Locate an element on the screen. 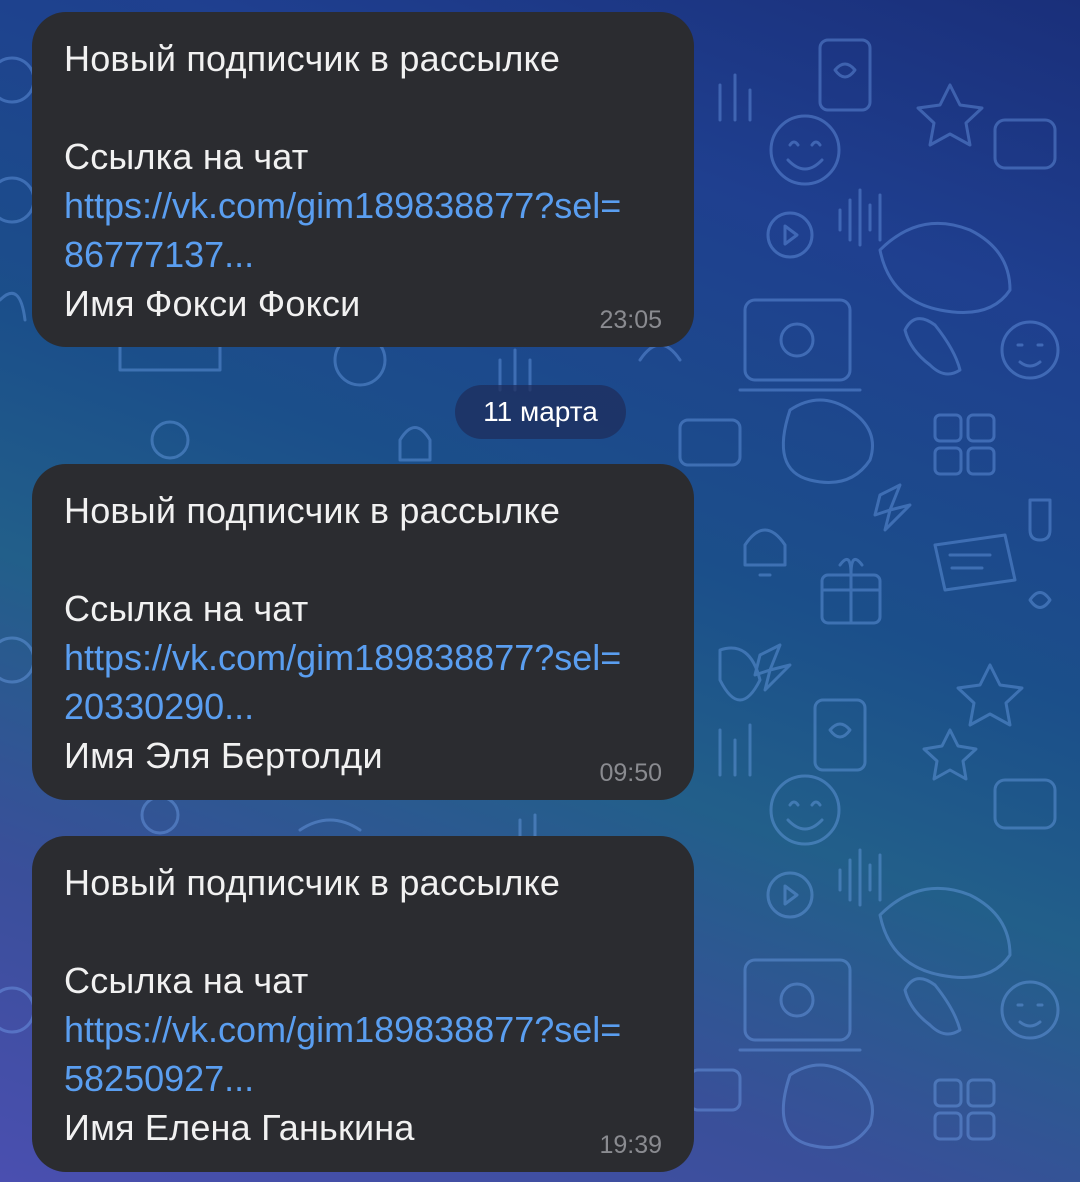  subscriber-name: Имя Эля Бертолди is located at coordinates (223, 755).